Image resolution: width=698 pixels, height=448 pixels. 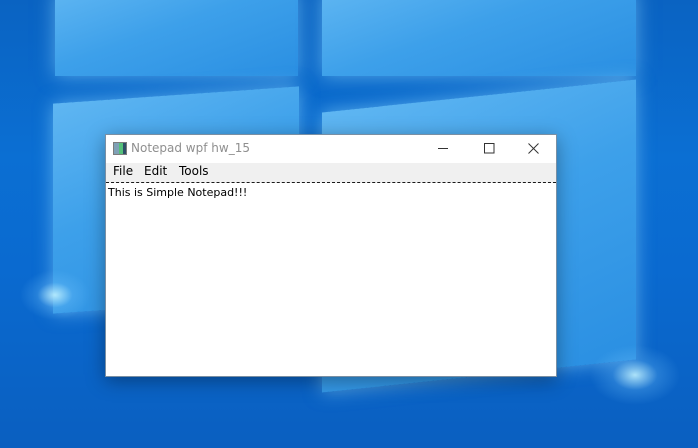 What do you see at coordinates (155, 171) in the screenshot?
I see `menu-edit: Edit` at bounding box center [155, 171].